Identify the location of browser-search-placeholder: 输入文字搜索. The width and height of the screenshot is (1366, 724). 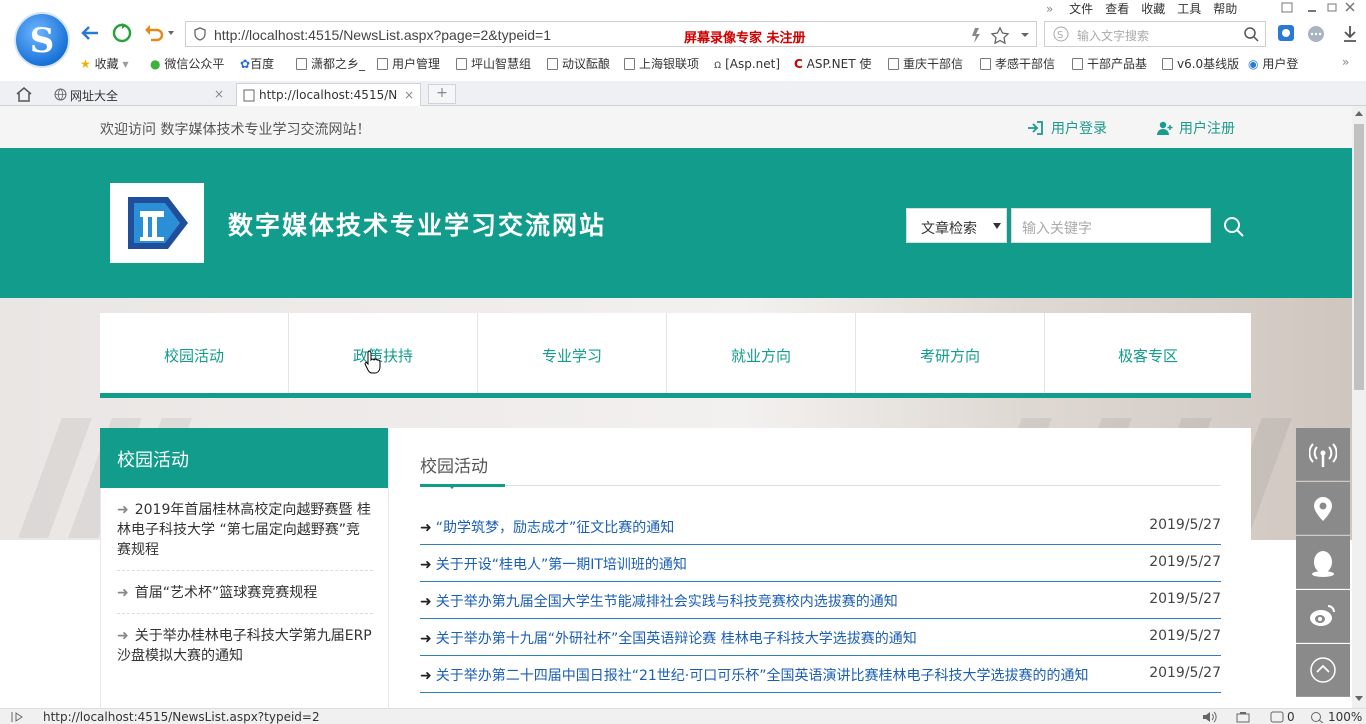
(1113, 36).